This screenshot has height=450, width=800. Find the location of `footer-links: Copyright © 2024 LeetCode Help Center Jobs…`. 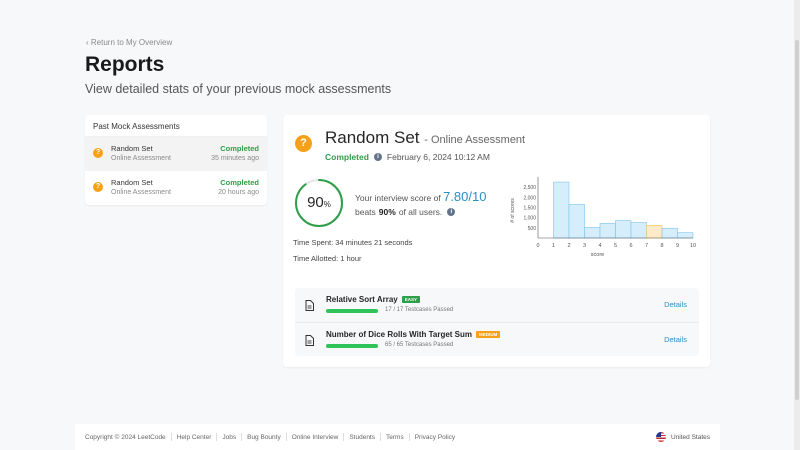

footer-links: Copyright © 2024 LeetCode Help Center Jobs… is located at coordinates (270, 437).